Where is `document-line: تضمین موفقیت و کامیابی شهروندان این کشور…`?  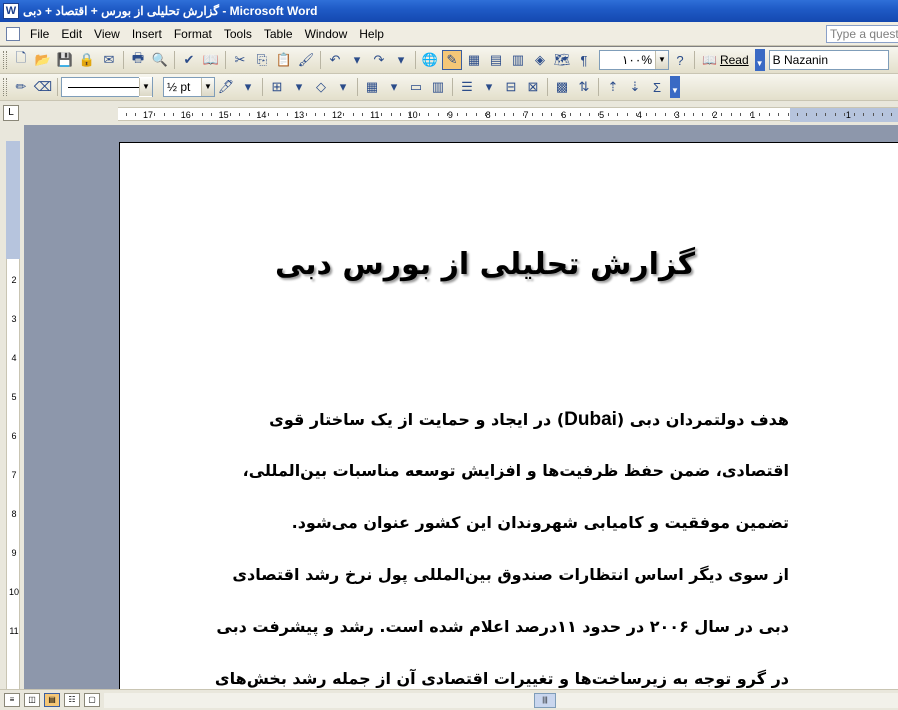
document-line: تضمین موفقیت و کامیابی شهروندان این کشور… is located at coordinates (469, 522).